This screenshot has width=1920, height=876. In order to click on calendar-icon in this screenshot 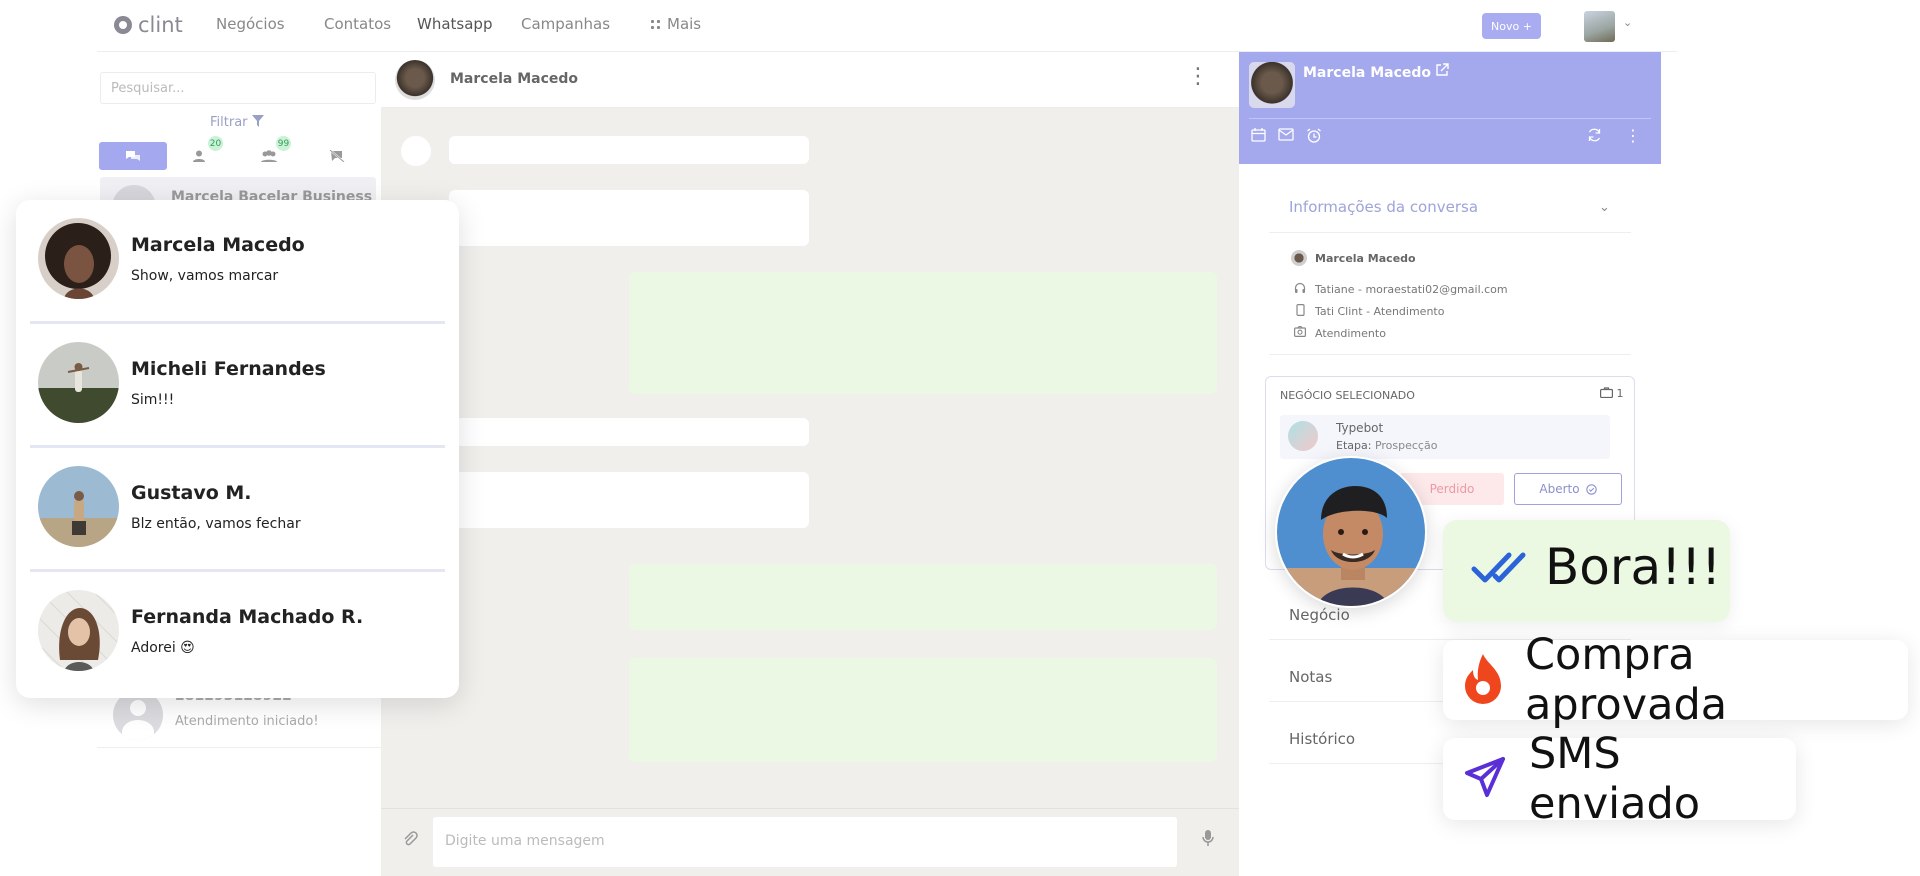, I will do `click(1258, 137)`.